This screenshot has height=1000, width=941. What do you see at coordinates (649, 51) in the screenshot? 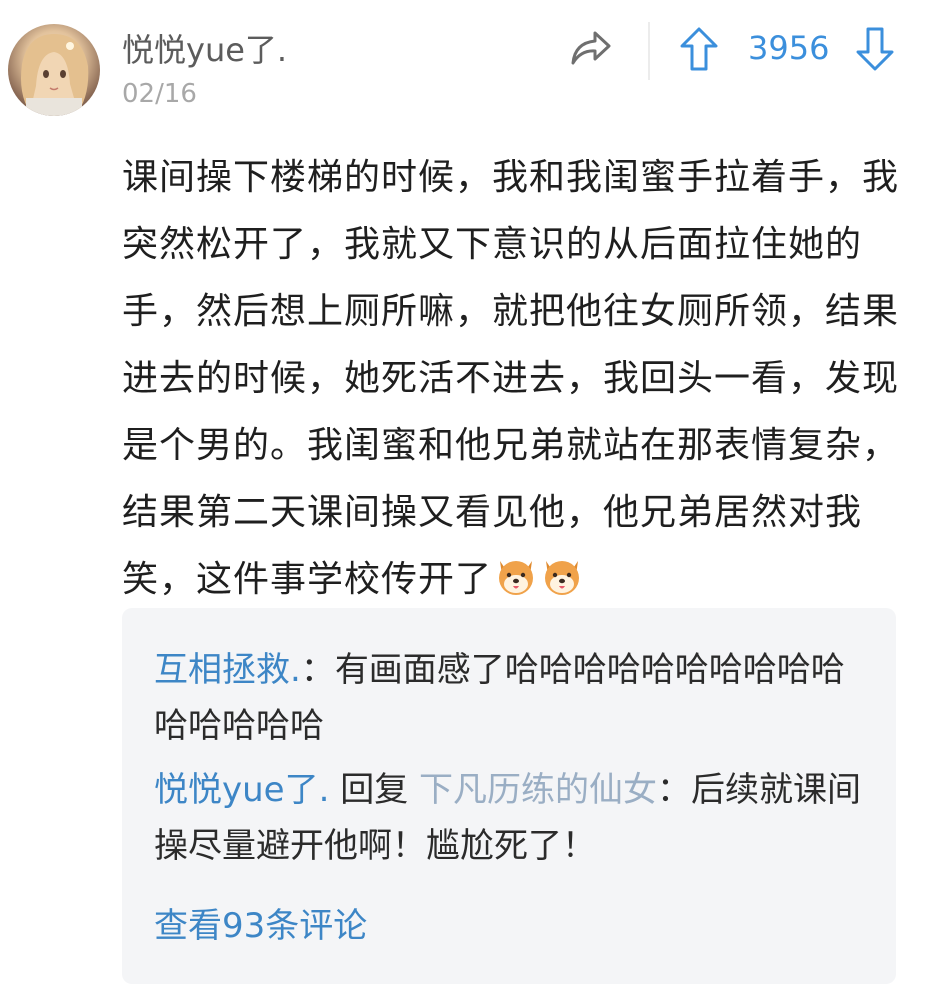
I see `action-divider` at bounding box center [649, 51].